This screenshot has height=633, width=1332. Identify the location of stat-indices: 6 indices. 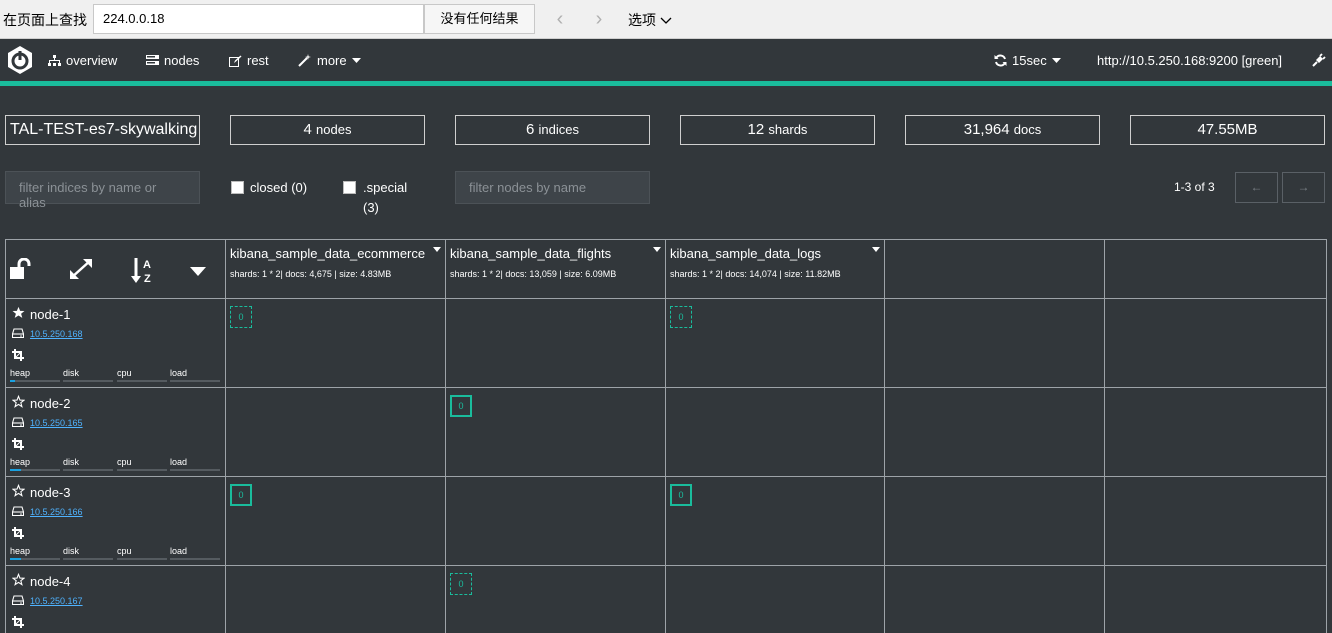
(552, 130).